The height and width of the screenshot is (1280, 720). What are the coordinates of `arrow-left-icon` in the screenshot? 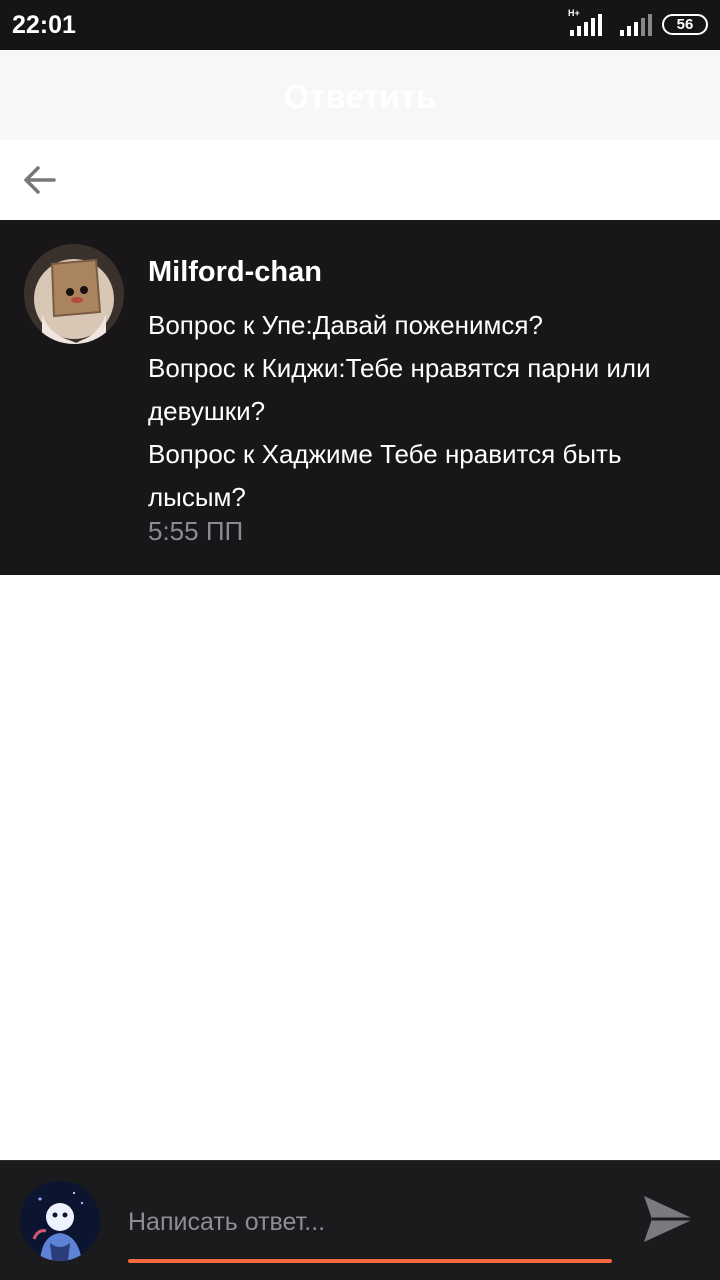 It's located at (40, 180).